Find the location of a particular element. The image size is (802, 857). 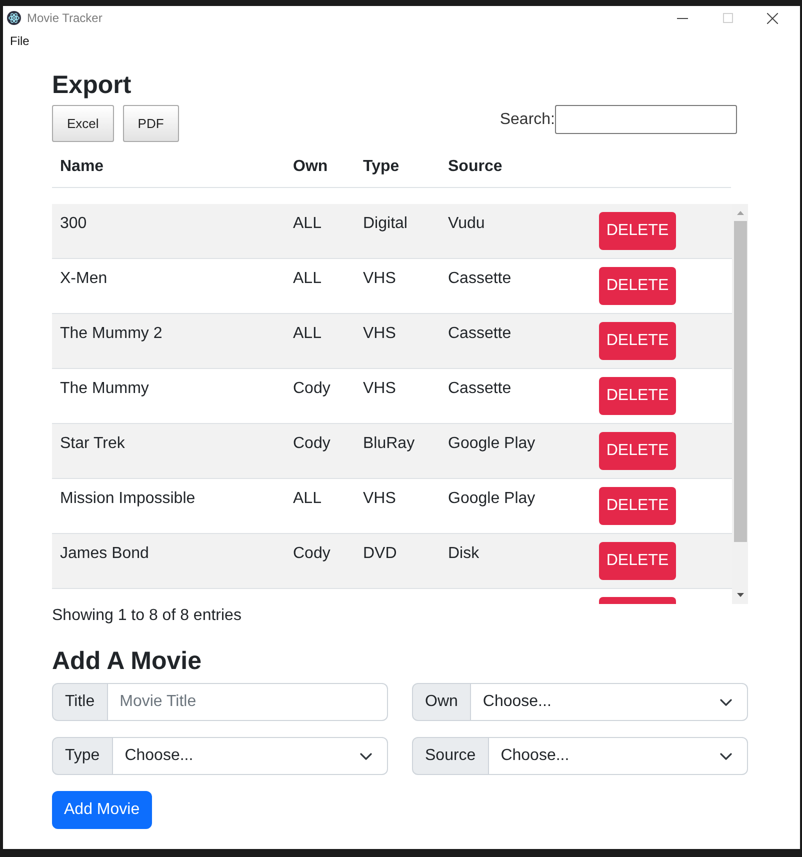

text-field: Movie Title is located at coordinates (248, 702).